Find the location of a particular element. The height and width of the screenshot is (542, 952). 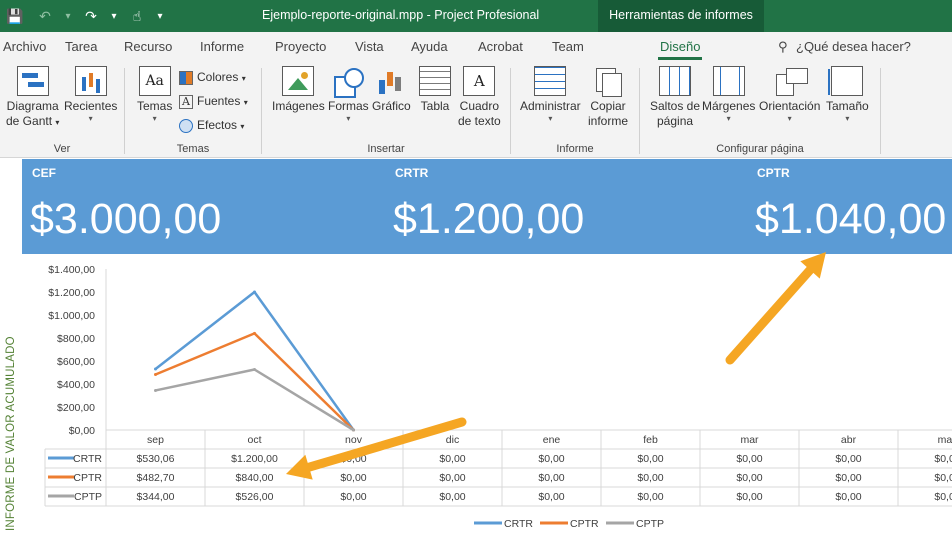

legend-label: CRTR is located at coordinates (518, 524).